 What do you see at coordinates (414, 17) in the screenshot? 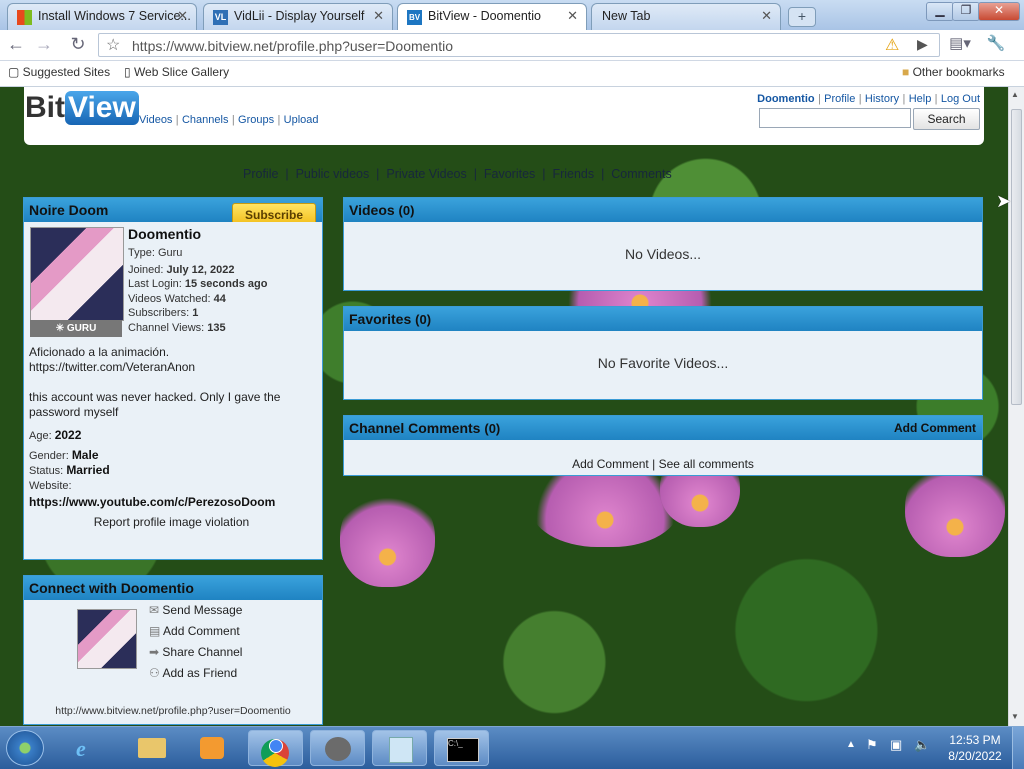
I see `bitview-icon: BV` at bounding box center [414, 17].